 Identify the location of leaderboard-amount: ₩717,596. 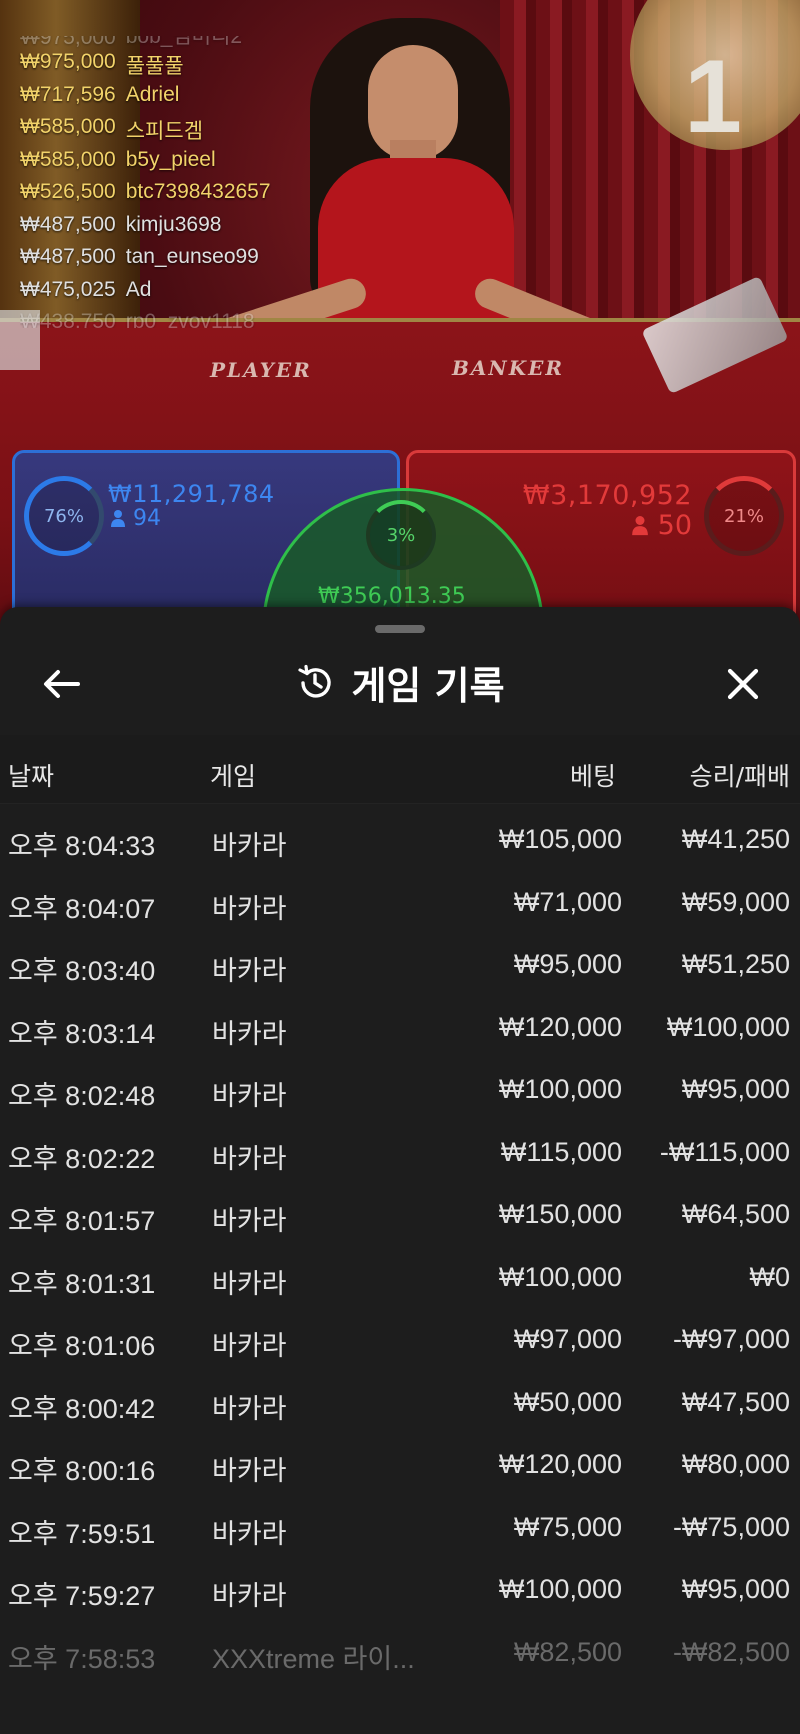
(68, 94).